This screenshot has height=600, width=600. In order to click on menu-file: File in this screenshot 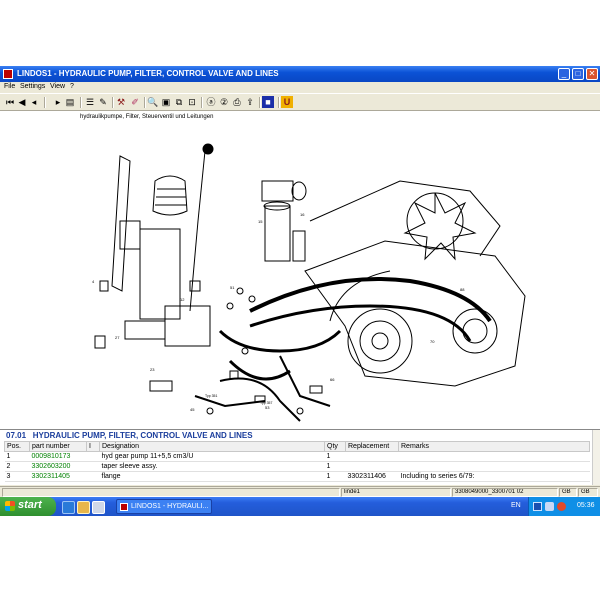, I will do `click(9, 86)`.